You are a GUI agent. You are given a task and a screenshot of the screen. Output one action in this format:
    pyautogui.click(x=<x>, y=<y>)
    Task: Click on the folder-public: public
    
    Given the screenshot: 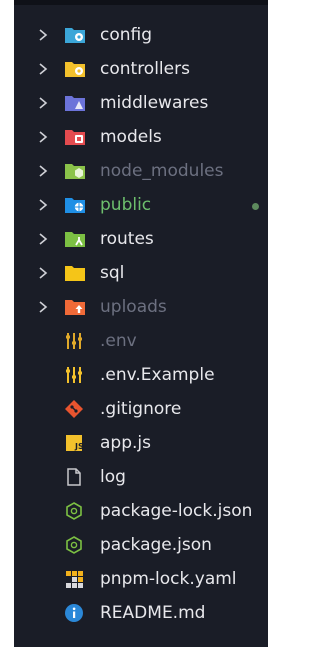 What is the action you would take?
    pyautogui.click(x=141, y=205)
    